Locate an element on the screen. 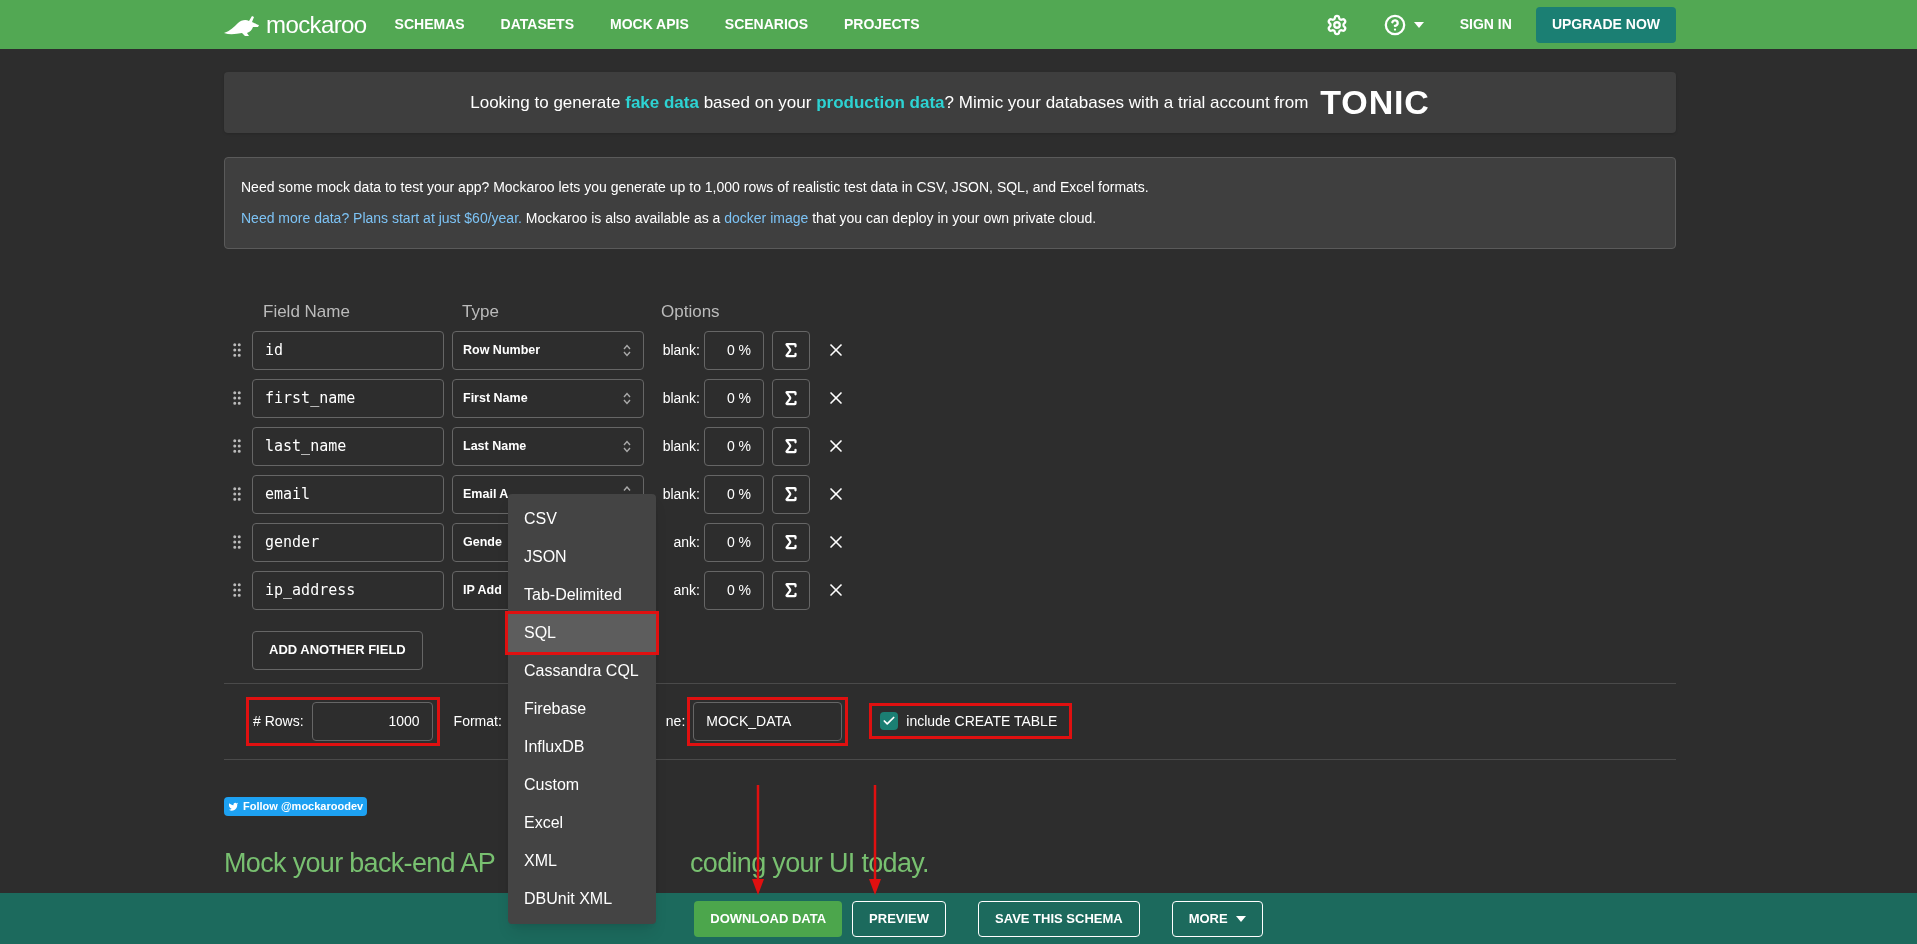 The height and width of the screenshot is (944, 1917). action-button: SAVE THIS SCHEMA is located at coordinates (1059, 918).